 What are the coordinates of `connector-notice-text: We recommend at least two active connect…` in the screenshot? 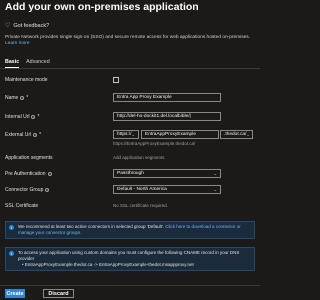 It's located at (91, 226).